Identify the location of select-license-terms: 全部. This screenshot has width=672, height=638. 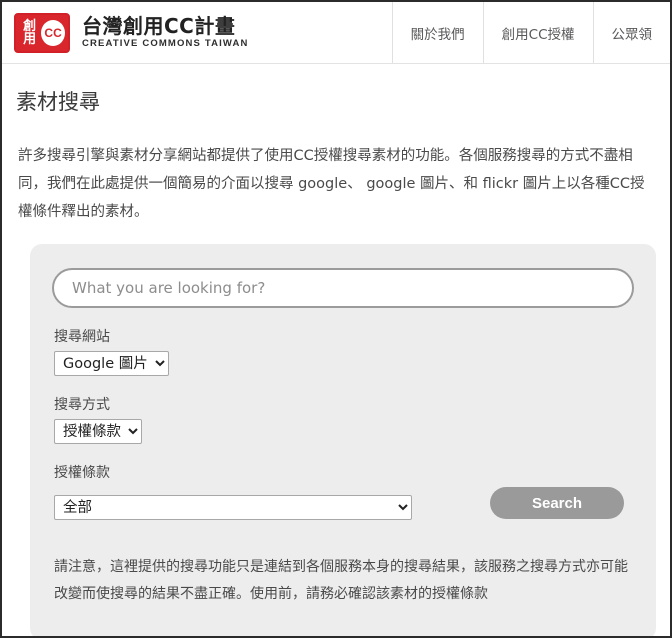
(233, 507).